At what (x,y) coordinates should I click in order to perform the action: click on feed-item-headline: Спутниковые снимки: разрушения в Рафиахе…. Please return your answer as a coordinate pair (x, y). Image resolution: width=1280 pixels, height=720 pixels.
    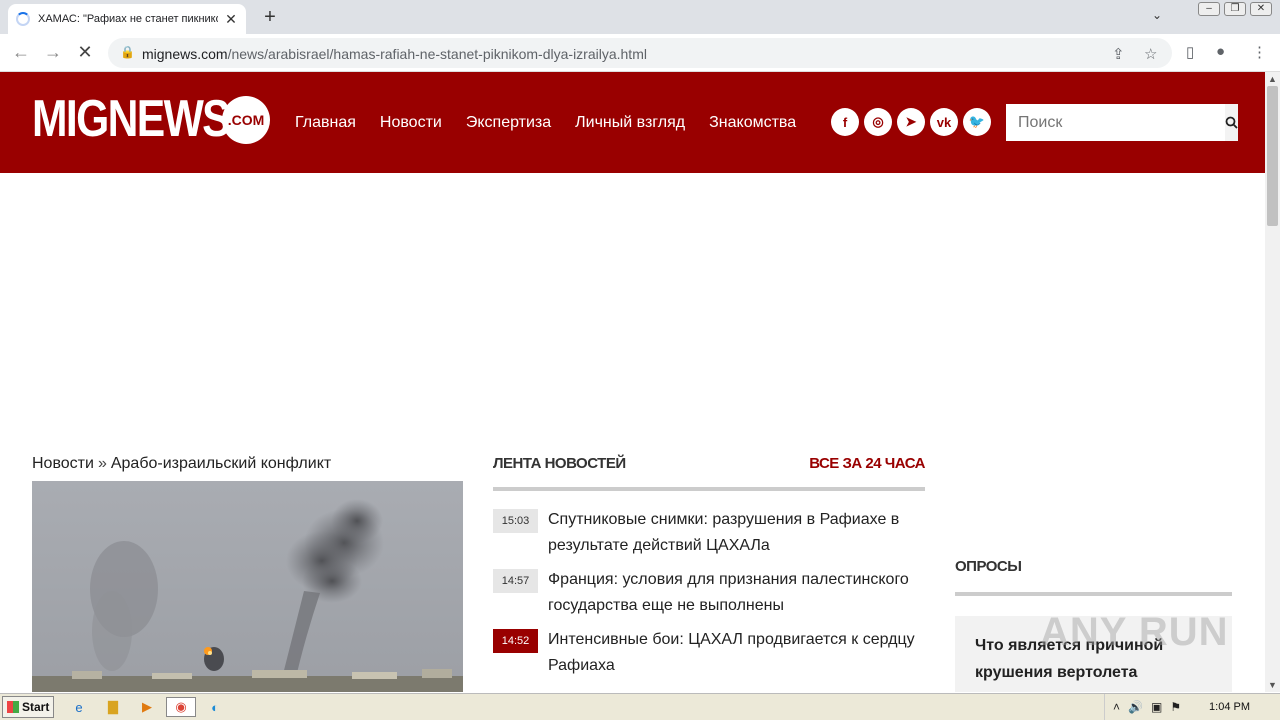
    Looking at the image, I should click on (735, 533).